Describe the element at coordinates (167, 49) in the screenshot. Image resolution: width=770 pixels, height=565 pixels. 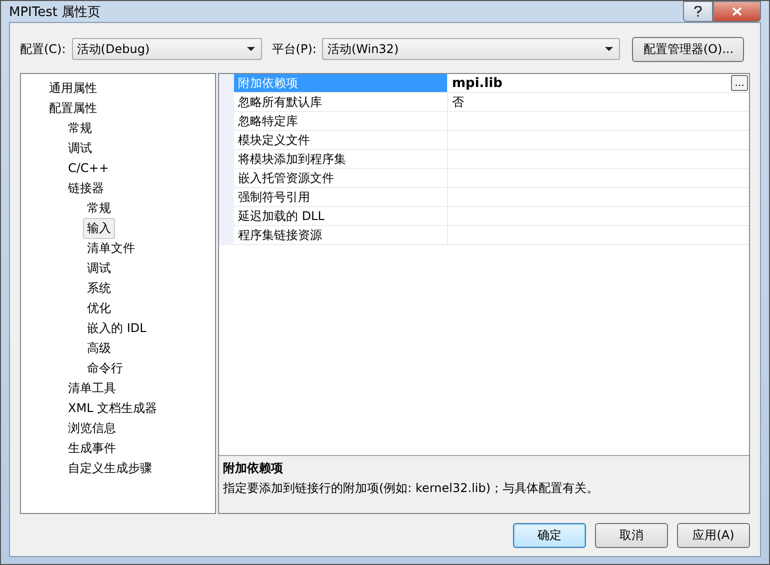
I see `config-dropdown: 活动(Debug)` at that location.